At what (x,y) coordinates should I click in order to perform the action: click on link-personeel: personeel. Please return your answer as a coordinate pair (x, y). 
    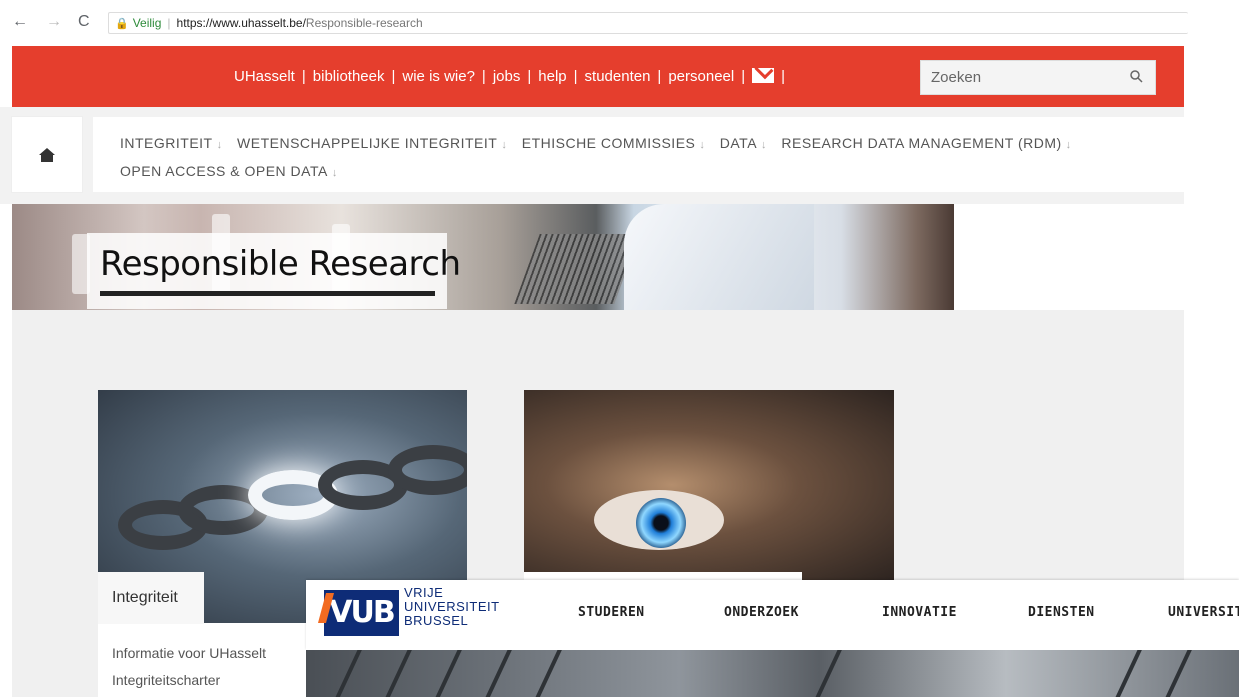
    Looking at the image, I should click on (701, 76).